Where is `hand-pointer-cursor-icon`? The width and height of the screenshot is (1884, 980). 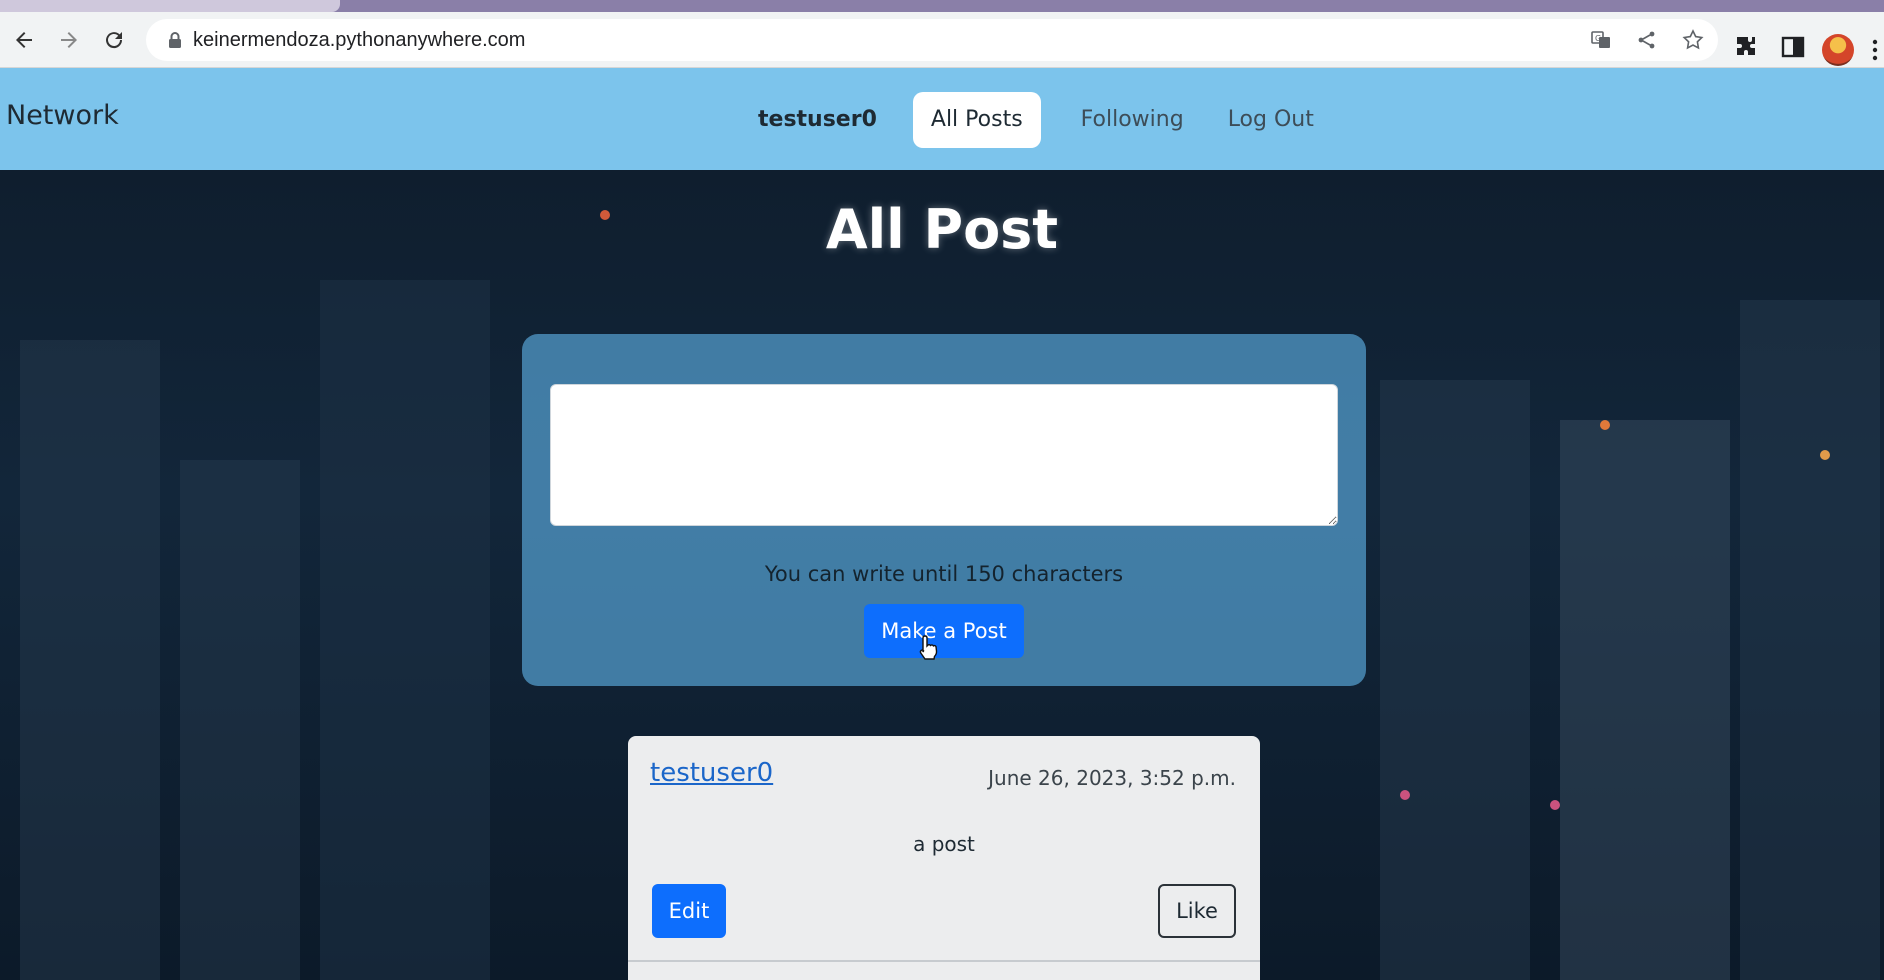 hand-pointer-cursor-icon is located at coordinates (928, 647).